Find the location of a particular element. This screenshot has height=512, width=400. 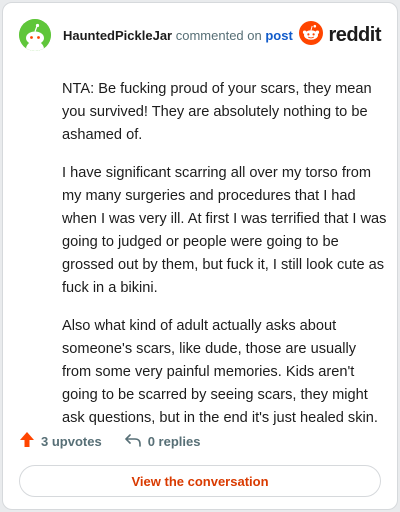

replies-button: 0 replies is located at coordinates (162, 441).